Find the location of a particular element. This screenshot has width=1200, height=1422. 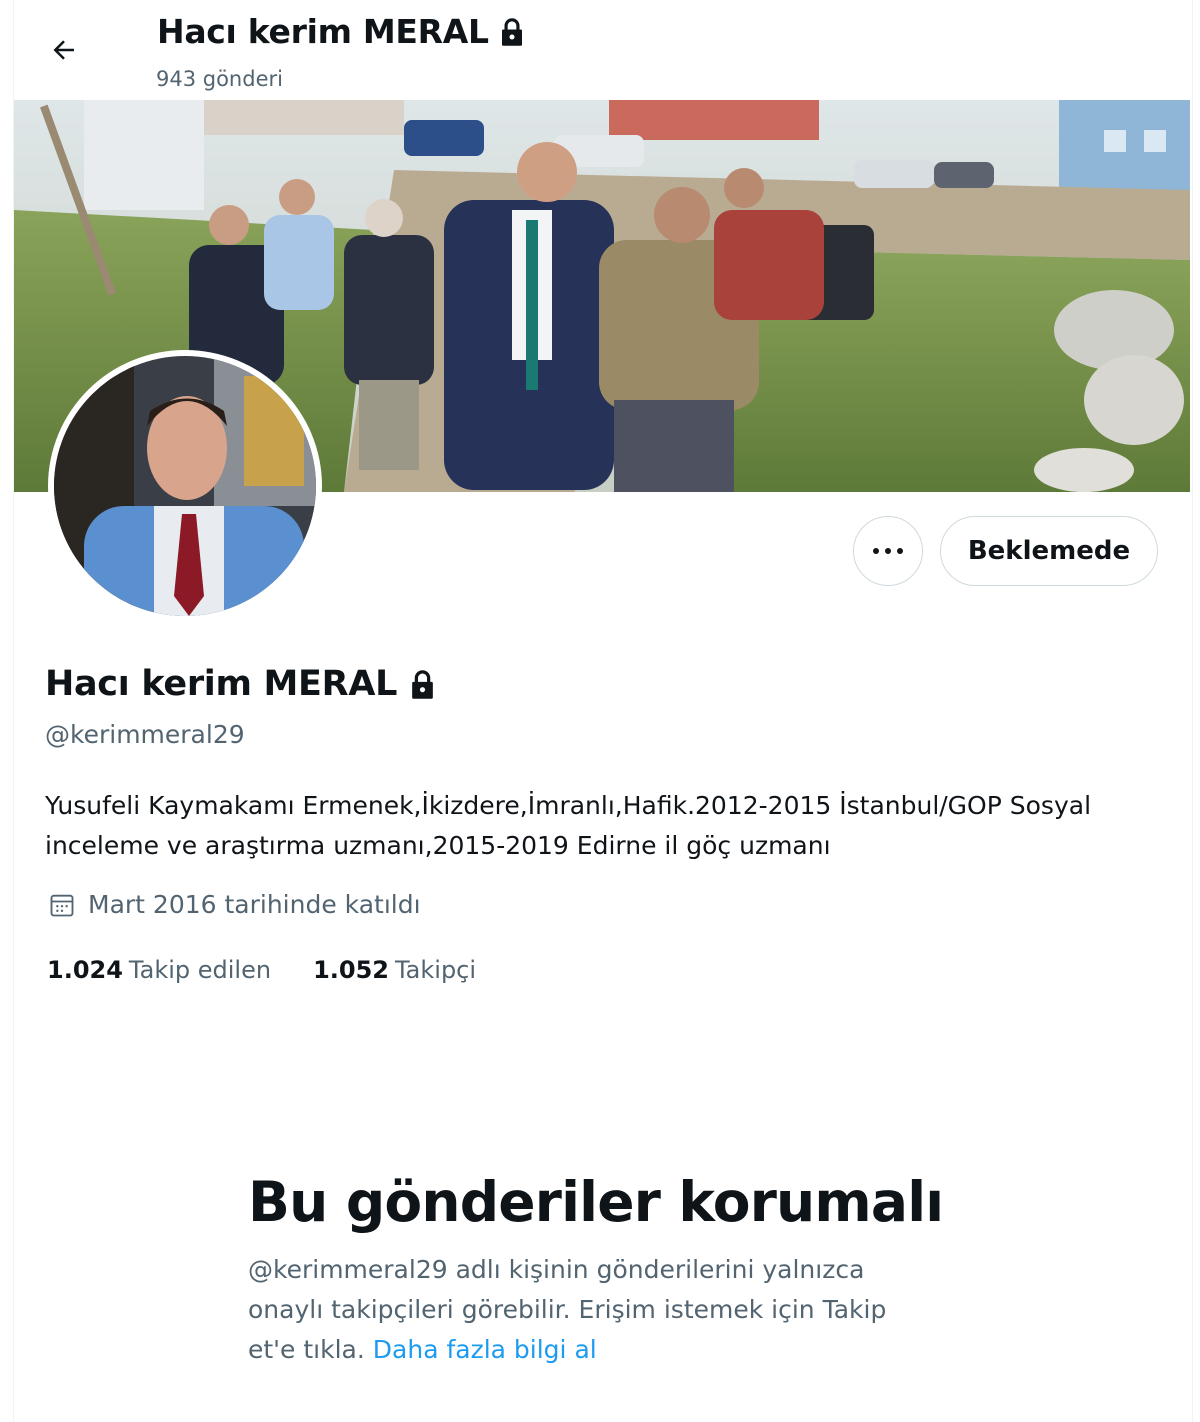

following-link: 1.024 Takip edilen is located at coordinates (159, 970).